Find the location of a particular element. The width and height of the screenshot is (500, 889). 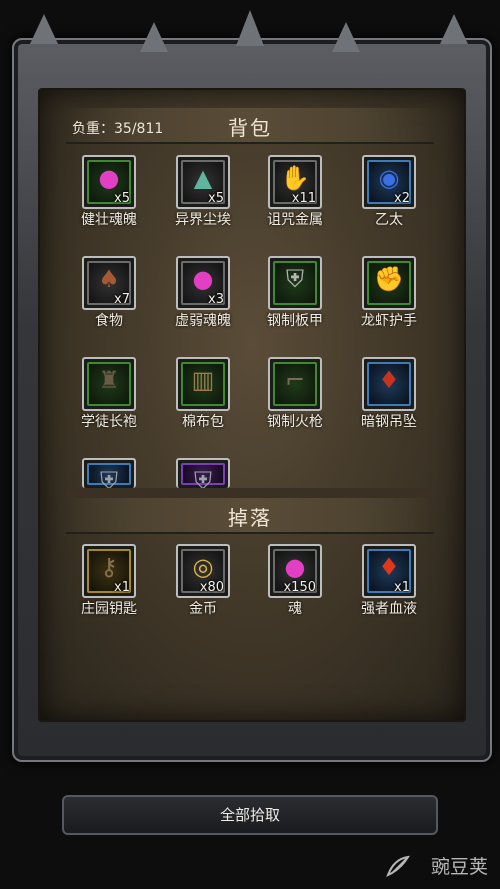

item-slot: ♦ x1 is located at coordinates (389, 571).